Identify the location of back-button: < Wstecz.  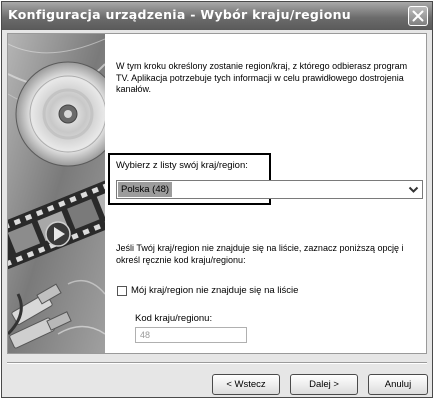
(246, 384).